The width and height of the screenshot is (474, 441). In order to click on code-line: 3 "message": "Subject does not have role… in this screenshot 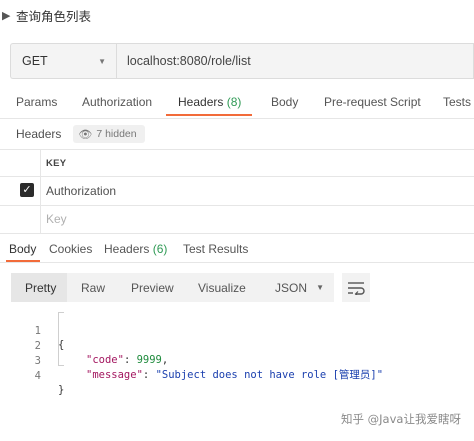, I will do `click(237, 360)`.